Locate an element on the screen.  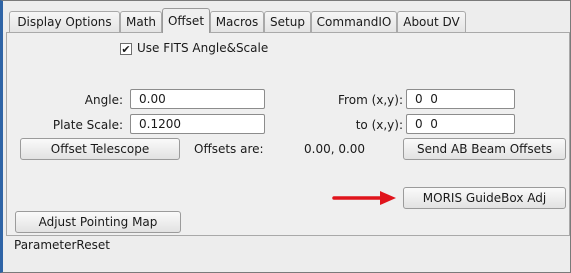
send-ab-beam-offsets-button: Send AB Beam Offsets is located at coordinates (484, 149).